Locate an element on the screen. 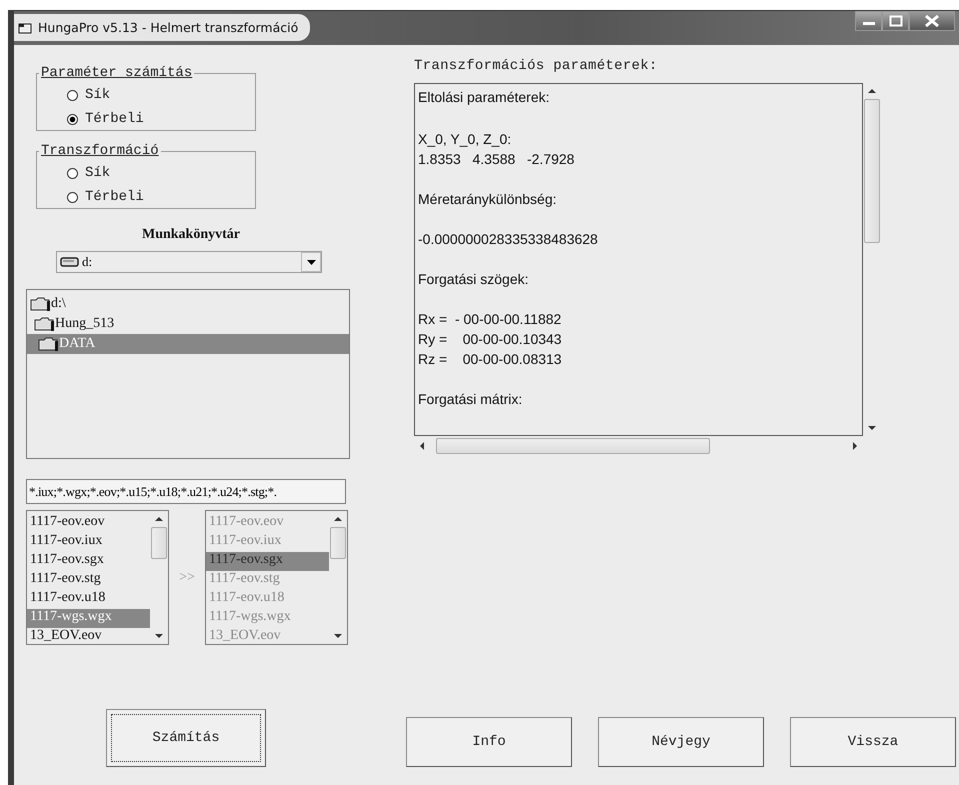 The image size is (959, 785). result-line: Forgatási mátrix: is located at coordinates (471, 399).